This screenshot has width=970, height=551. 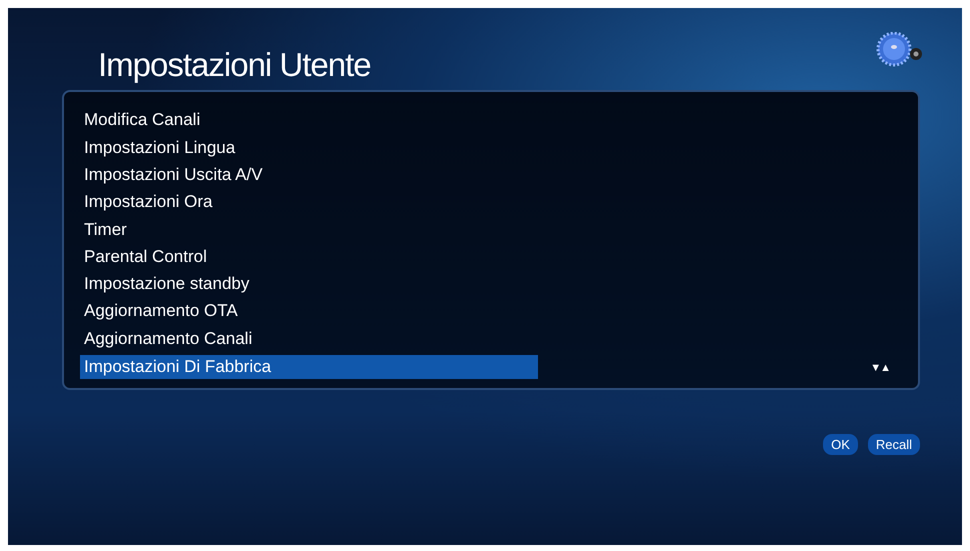 What do you see at coordinates (309, 367) in the screenshot?
I see `menu-item: Impostazioni Di Fabbrica` at bounding box center [309, 367].